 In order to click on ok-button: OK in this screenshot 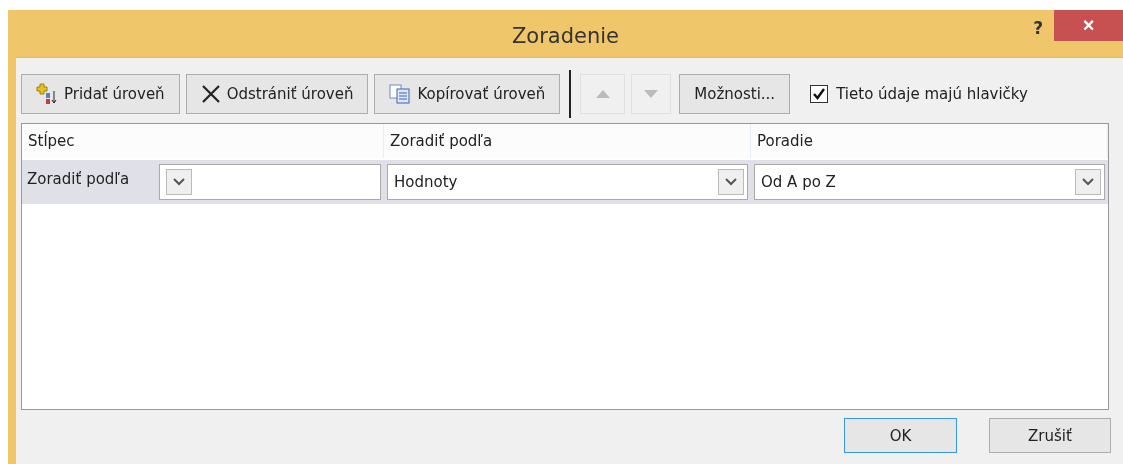, I will do `click(900, 435)`.